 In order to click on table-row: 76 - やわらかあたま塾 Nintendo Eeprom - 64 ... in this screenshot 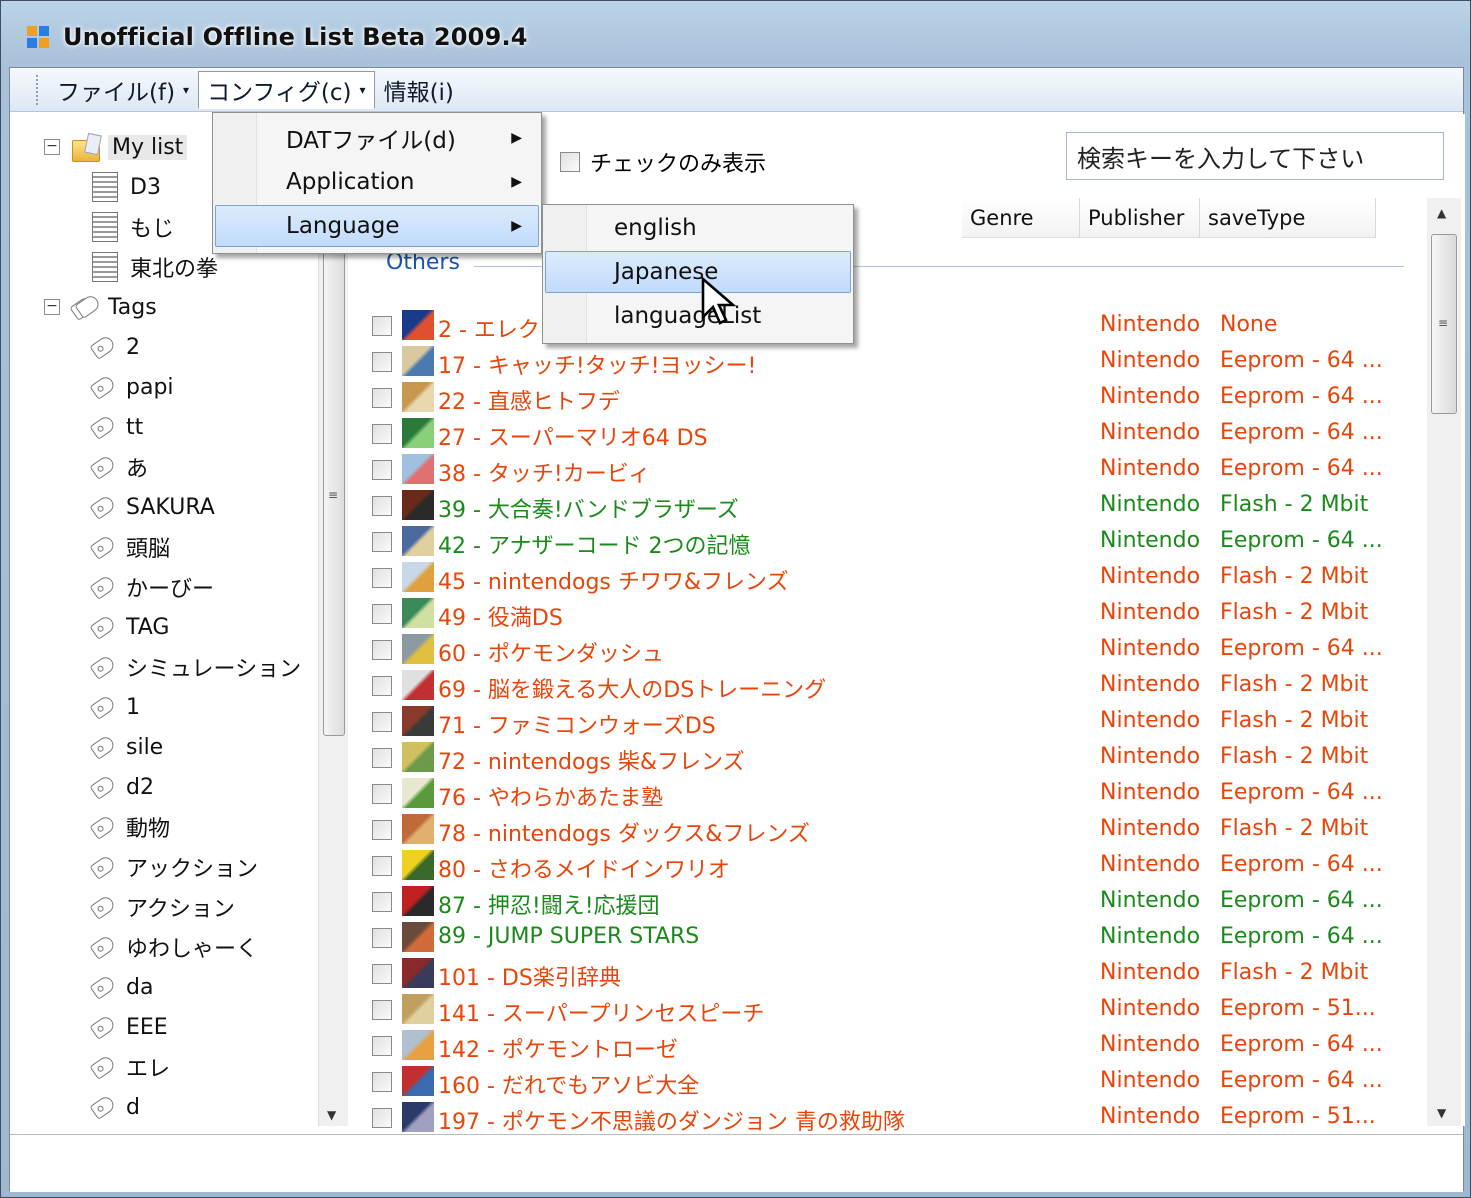, I will do `click(887, 794)`.